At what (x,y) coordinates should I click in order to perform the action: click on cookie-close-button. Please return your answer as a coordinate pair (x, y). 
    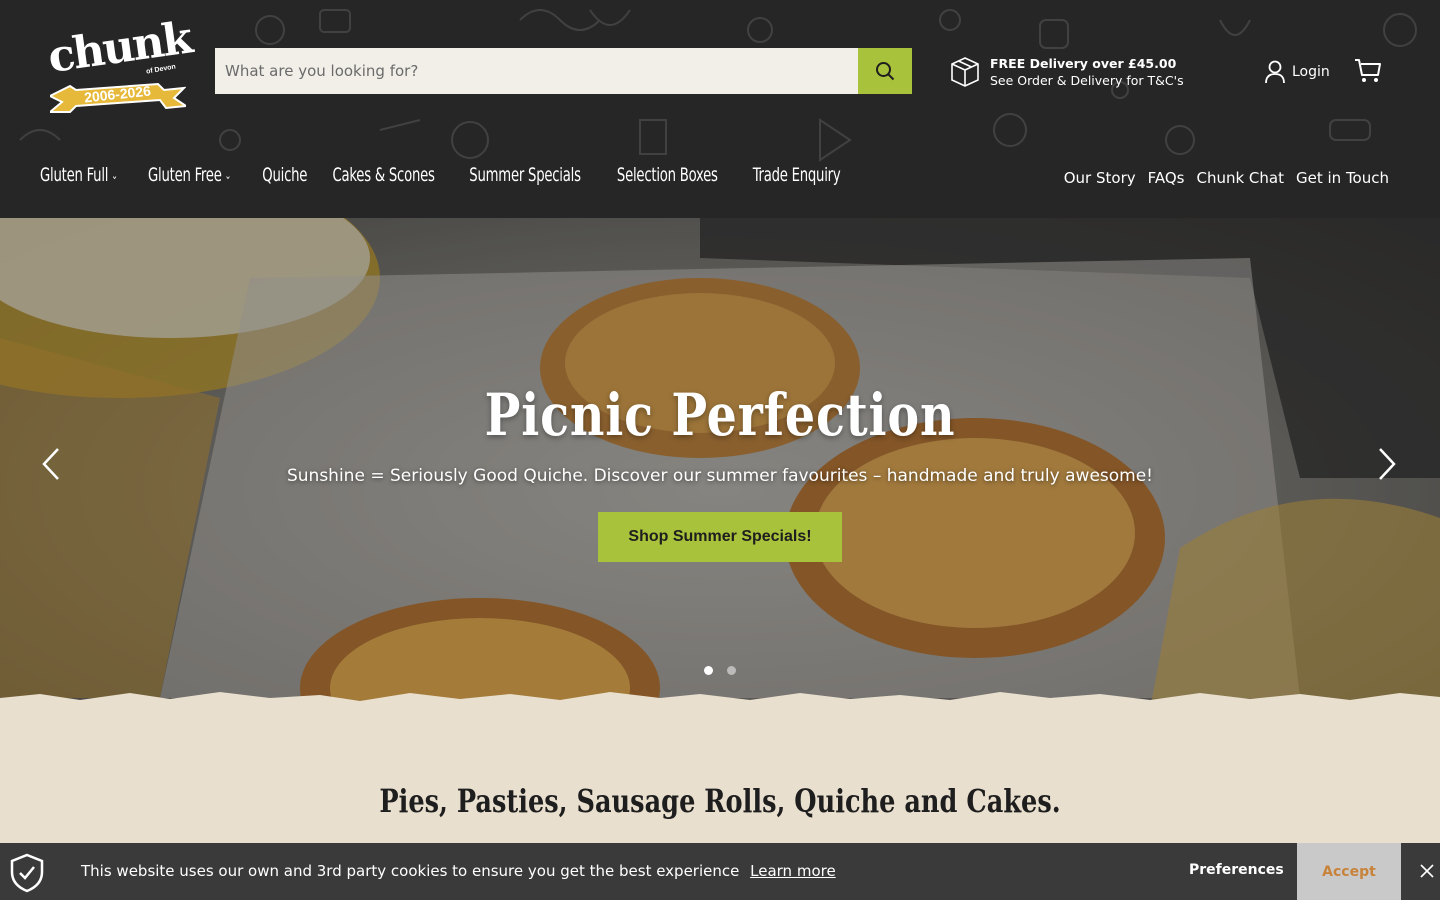
    Looking at the image, I should click on (1427, 871).